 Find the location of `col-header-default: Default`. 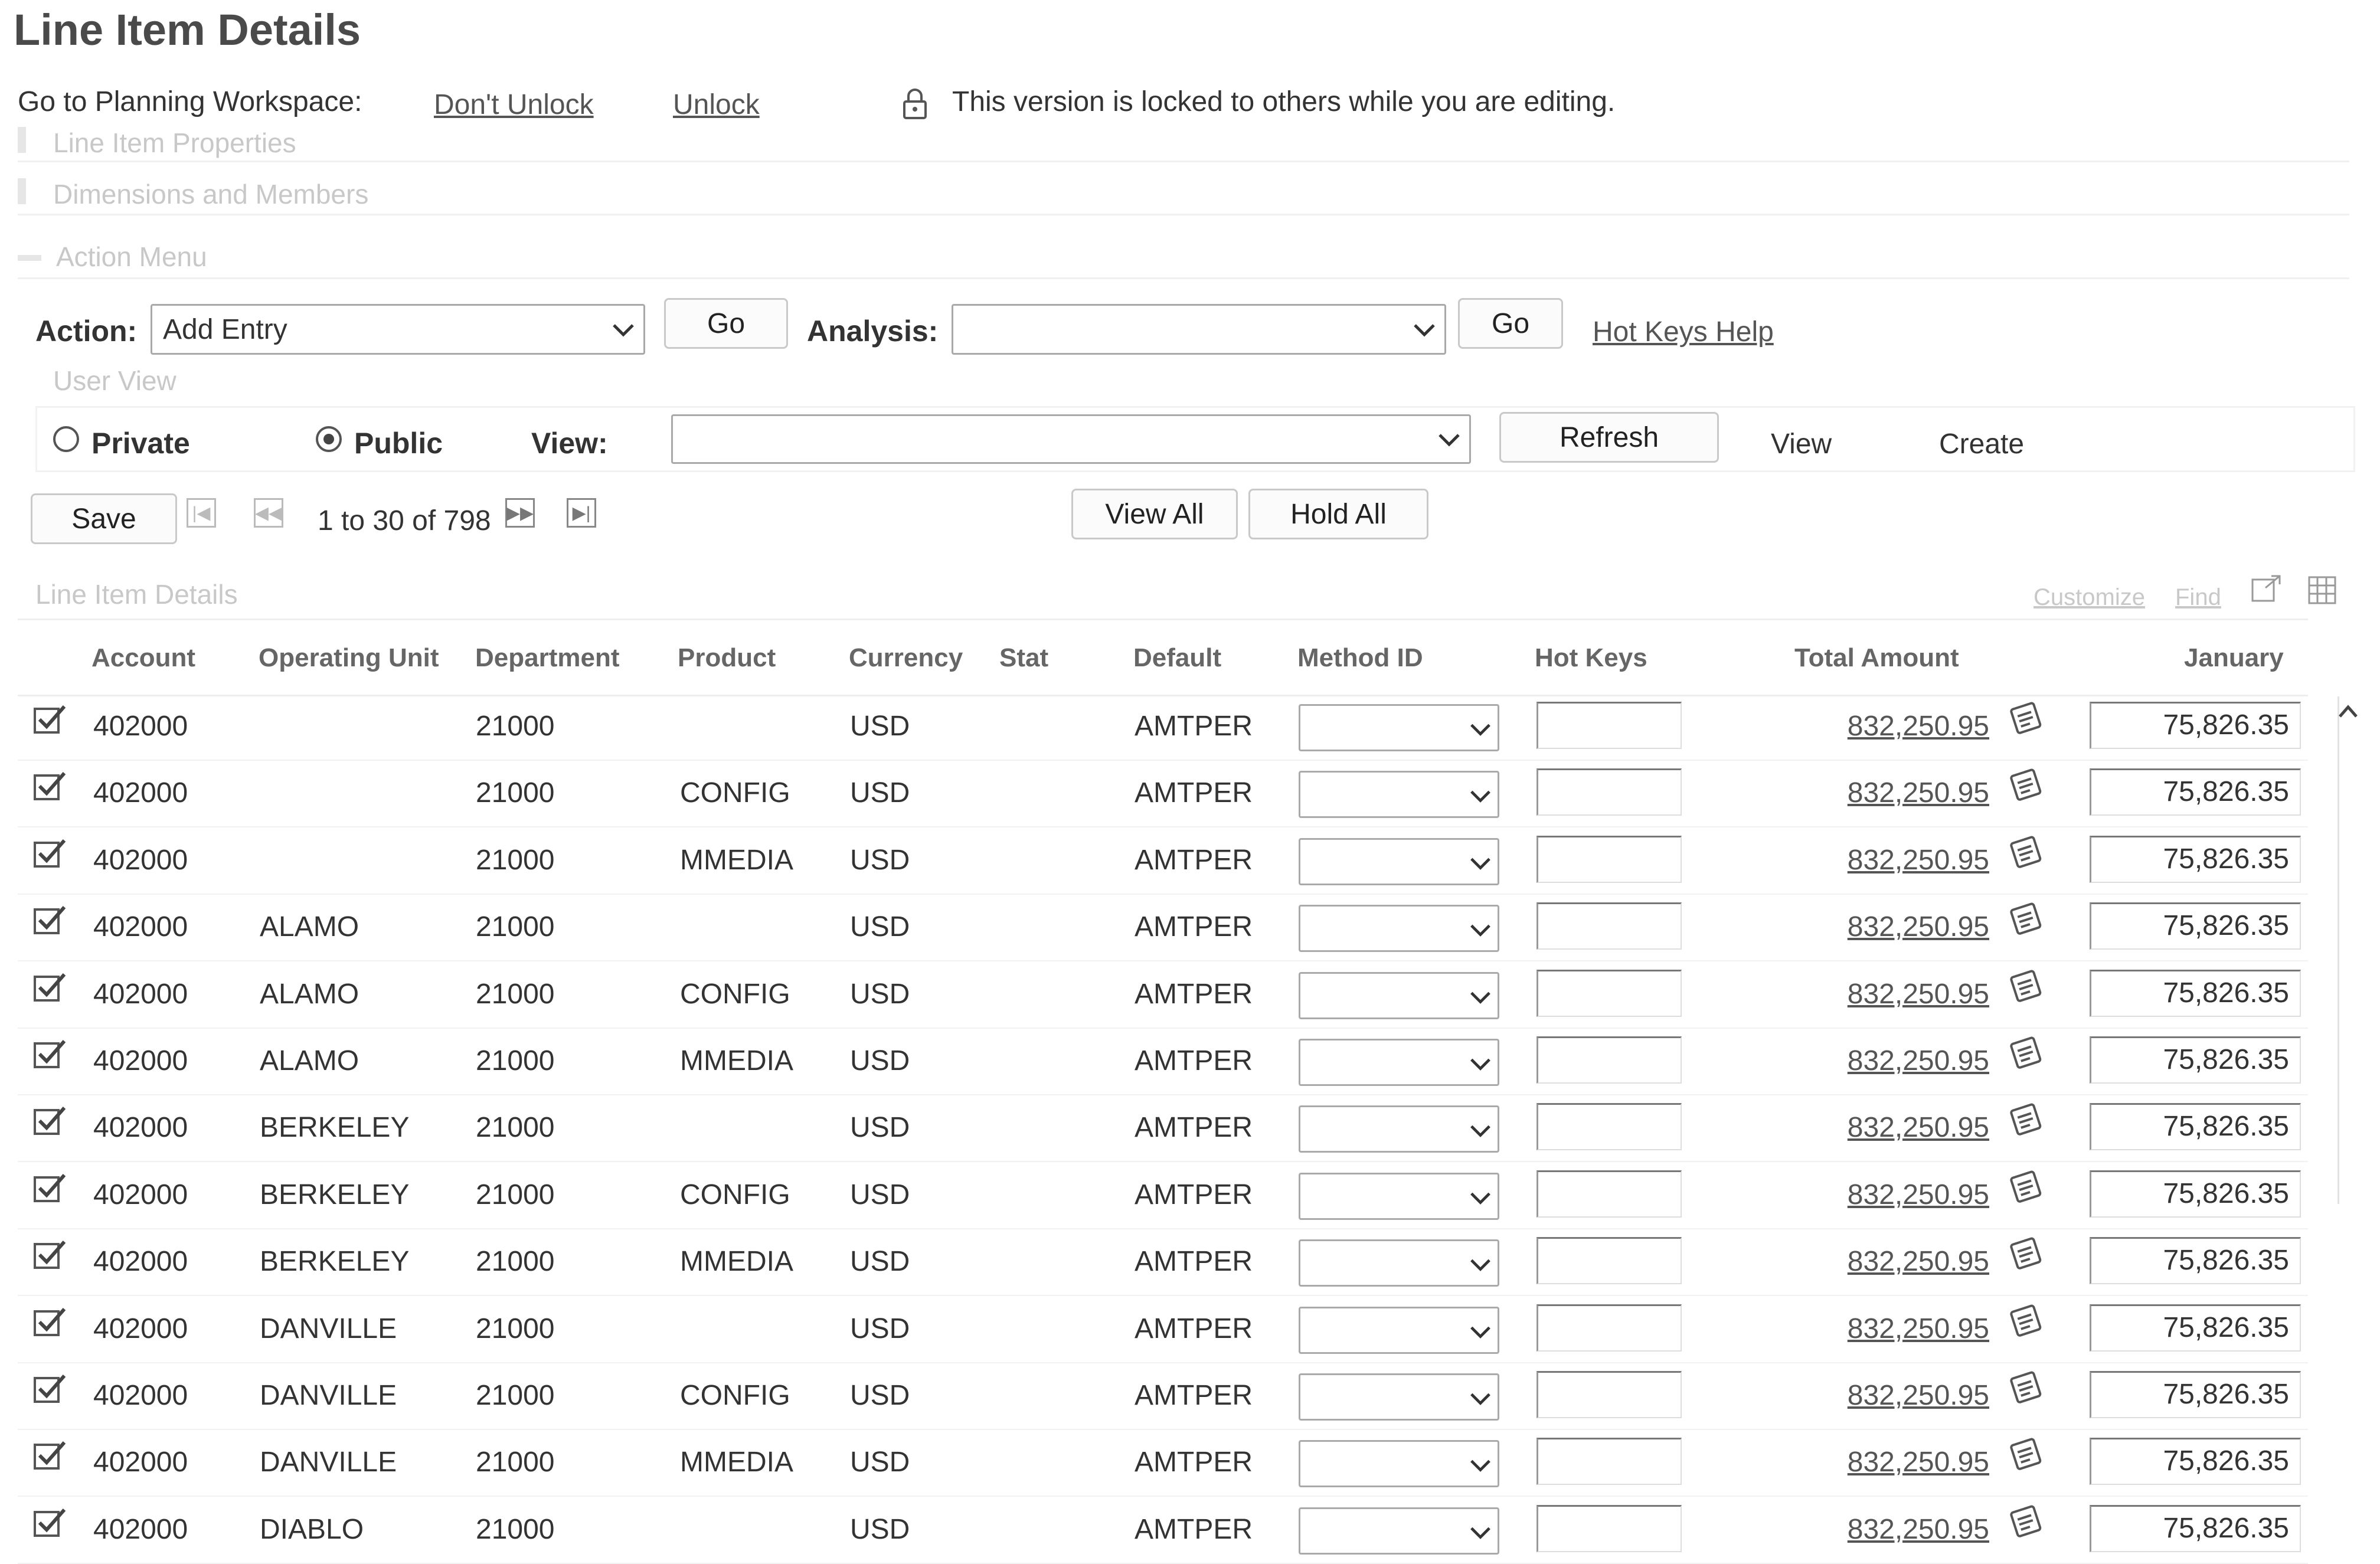

col-header-default: Default is located at coordinates (1177, 658).